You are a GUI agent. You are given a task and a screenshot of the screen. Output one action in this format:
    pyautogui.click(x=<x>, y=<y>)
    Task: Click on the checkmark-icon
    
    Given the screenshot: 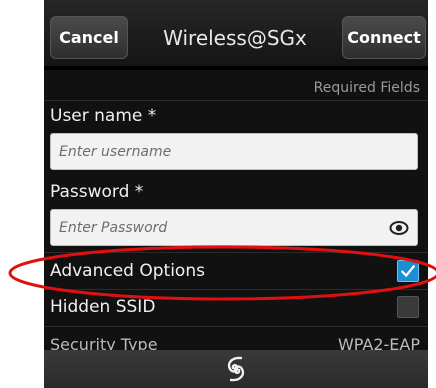 What is the action you would take?
    pyautogui.click(x=408, y=271)
    